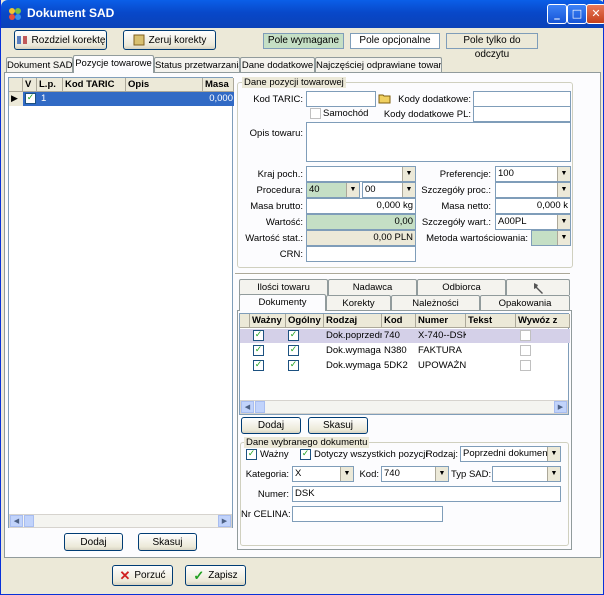 The image size is (604, 595). What do you see at coordinates (389, 190) in the screenshot?
I see `procedure-select-2: 00 ▼` at bounding box center [389, 190].